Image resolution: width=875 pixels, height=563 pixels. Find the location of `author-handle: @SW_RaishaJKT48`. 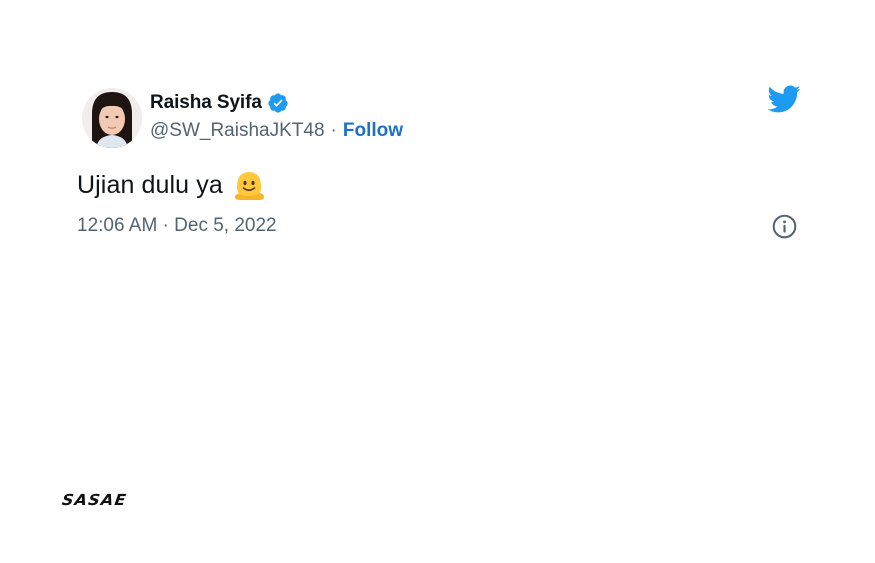

author-handle: @SW_RaishaJKT48 is located at coordinates (237, 131).